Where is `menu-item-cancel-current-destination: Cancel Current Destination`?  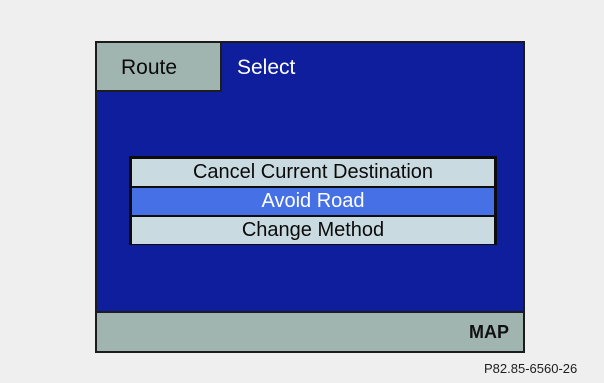
menu-item-cancel-current-destination: Cancel Current Destination is located at coordinates (313, 172).